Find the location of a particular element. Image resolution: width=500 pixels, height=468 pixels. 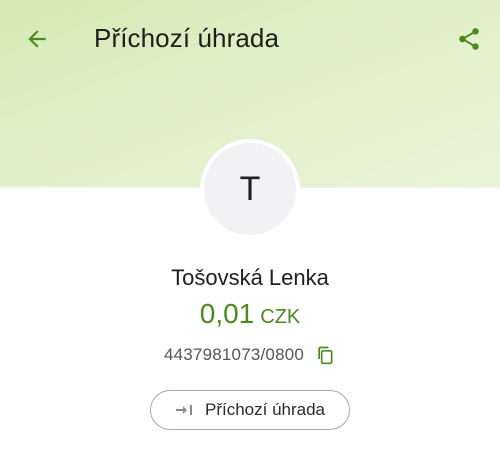

transaction-type-chip: Příchozí úhrada is located at coordinates (250, 410).